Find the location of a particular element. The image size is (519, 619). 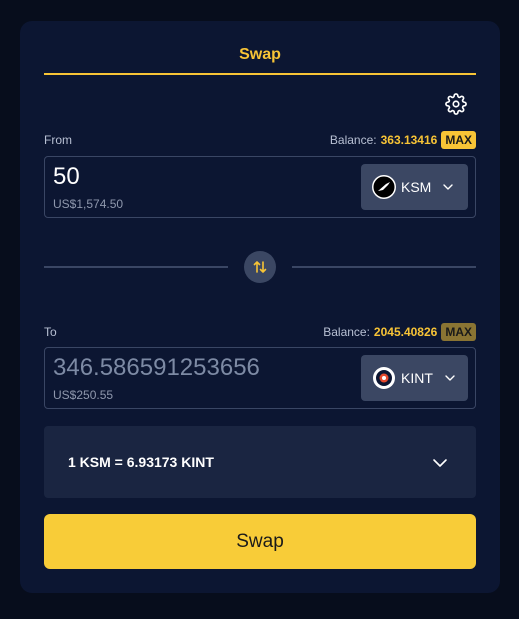

exchange-rate-panel: 1 KSM = 6.93173 KINT is located at coordinates (260, 462).